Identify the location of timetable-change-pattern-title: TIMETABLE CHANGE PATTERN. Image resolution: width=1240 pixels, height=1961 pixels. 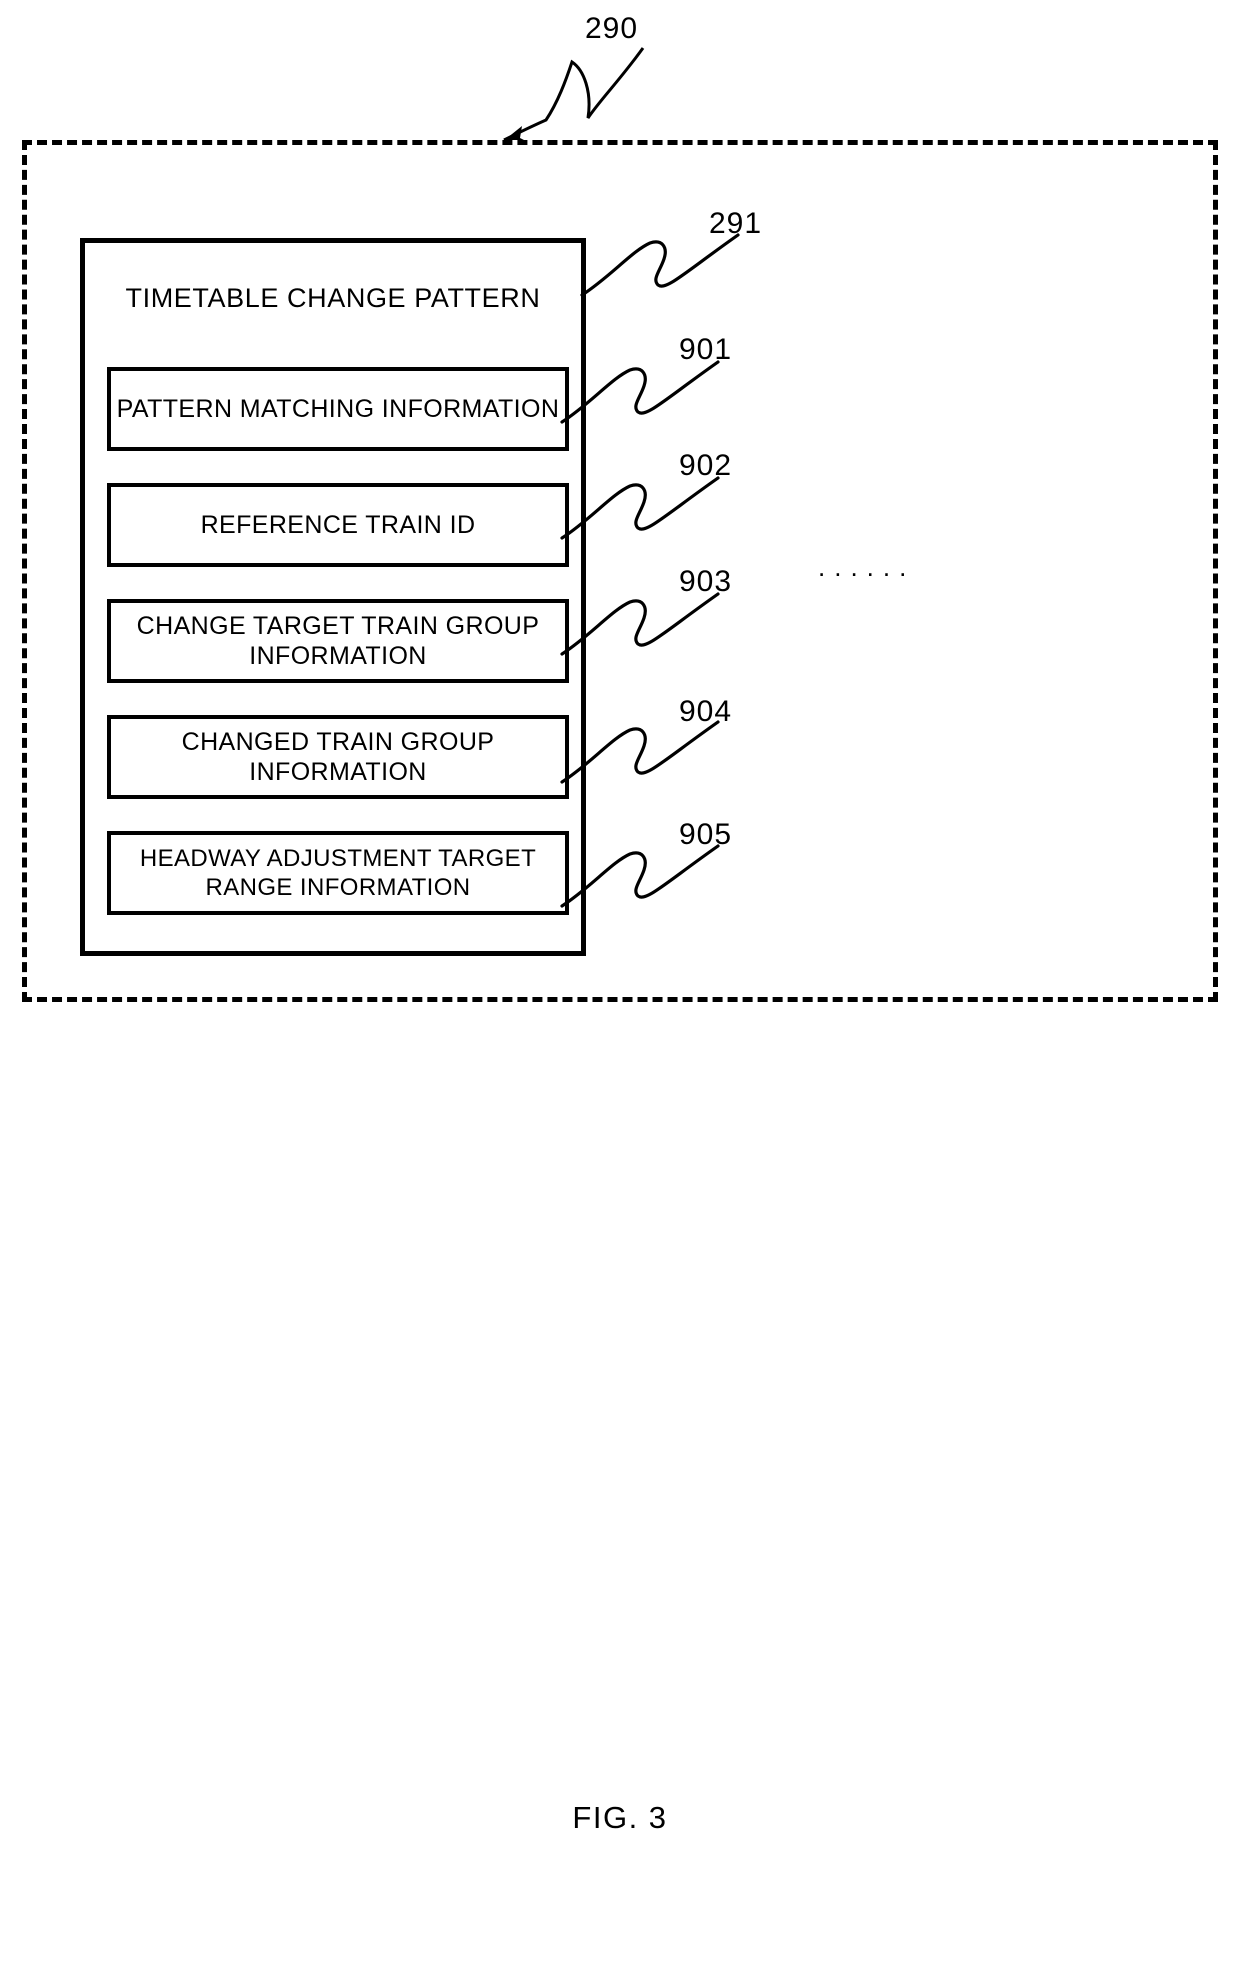
(333, 298).